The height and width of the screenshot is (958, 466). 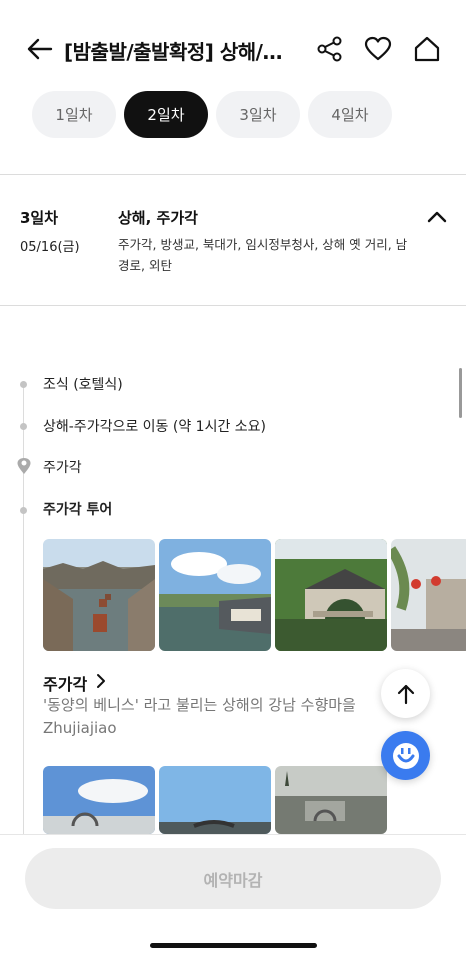 What do you see at coordinates (233, 878) in the screenshot?
I see `reserve-button: 예약마감` at bounding box center [233, 878].